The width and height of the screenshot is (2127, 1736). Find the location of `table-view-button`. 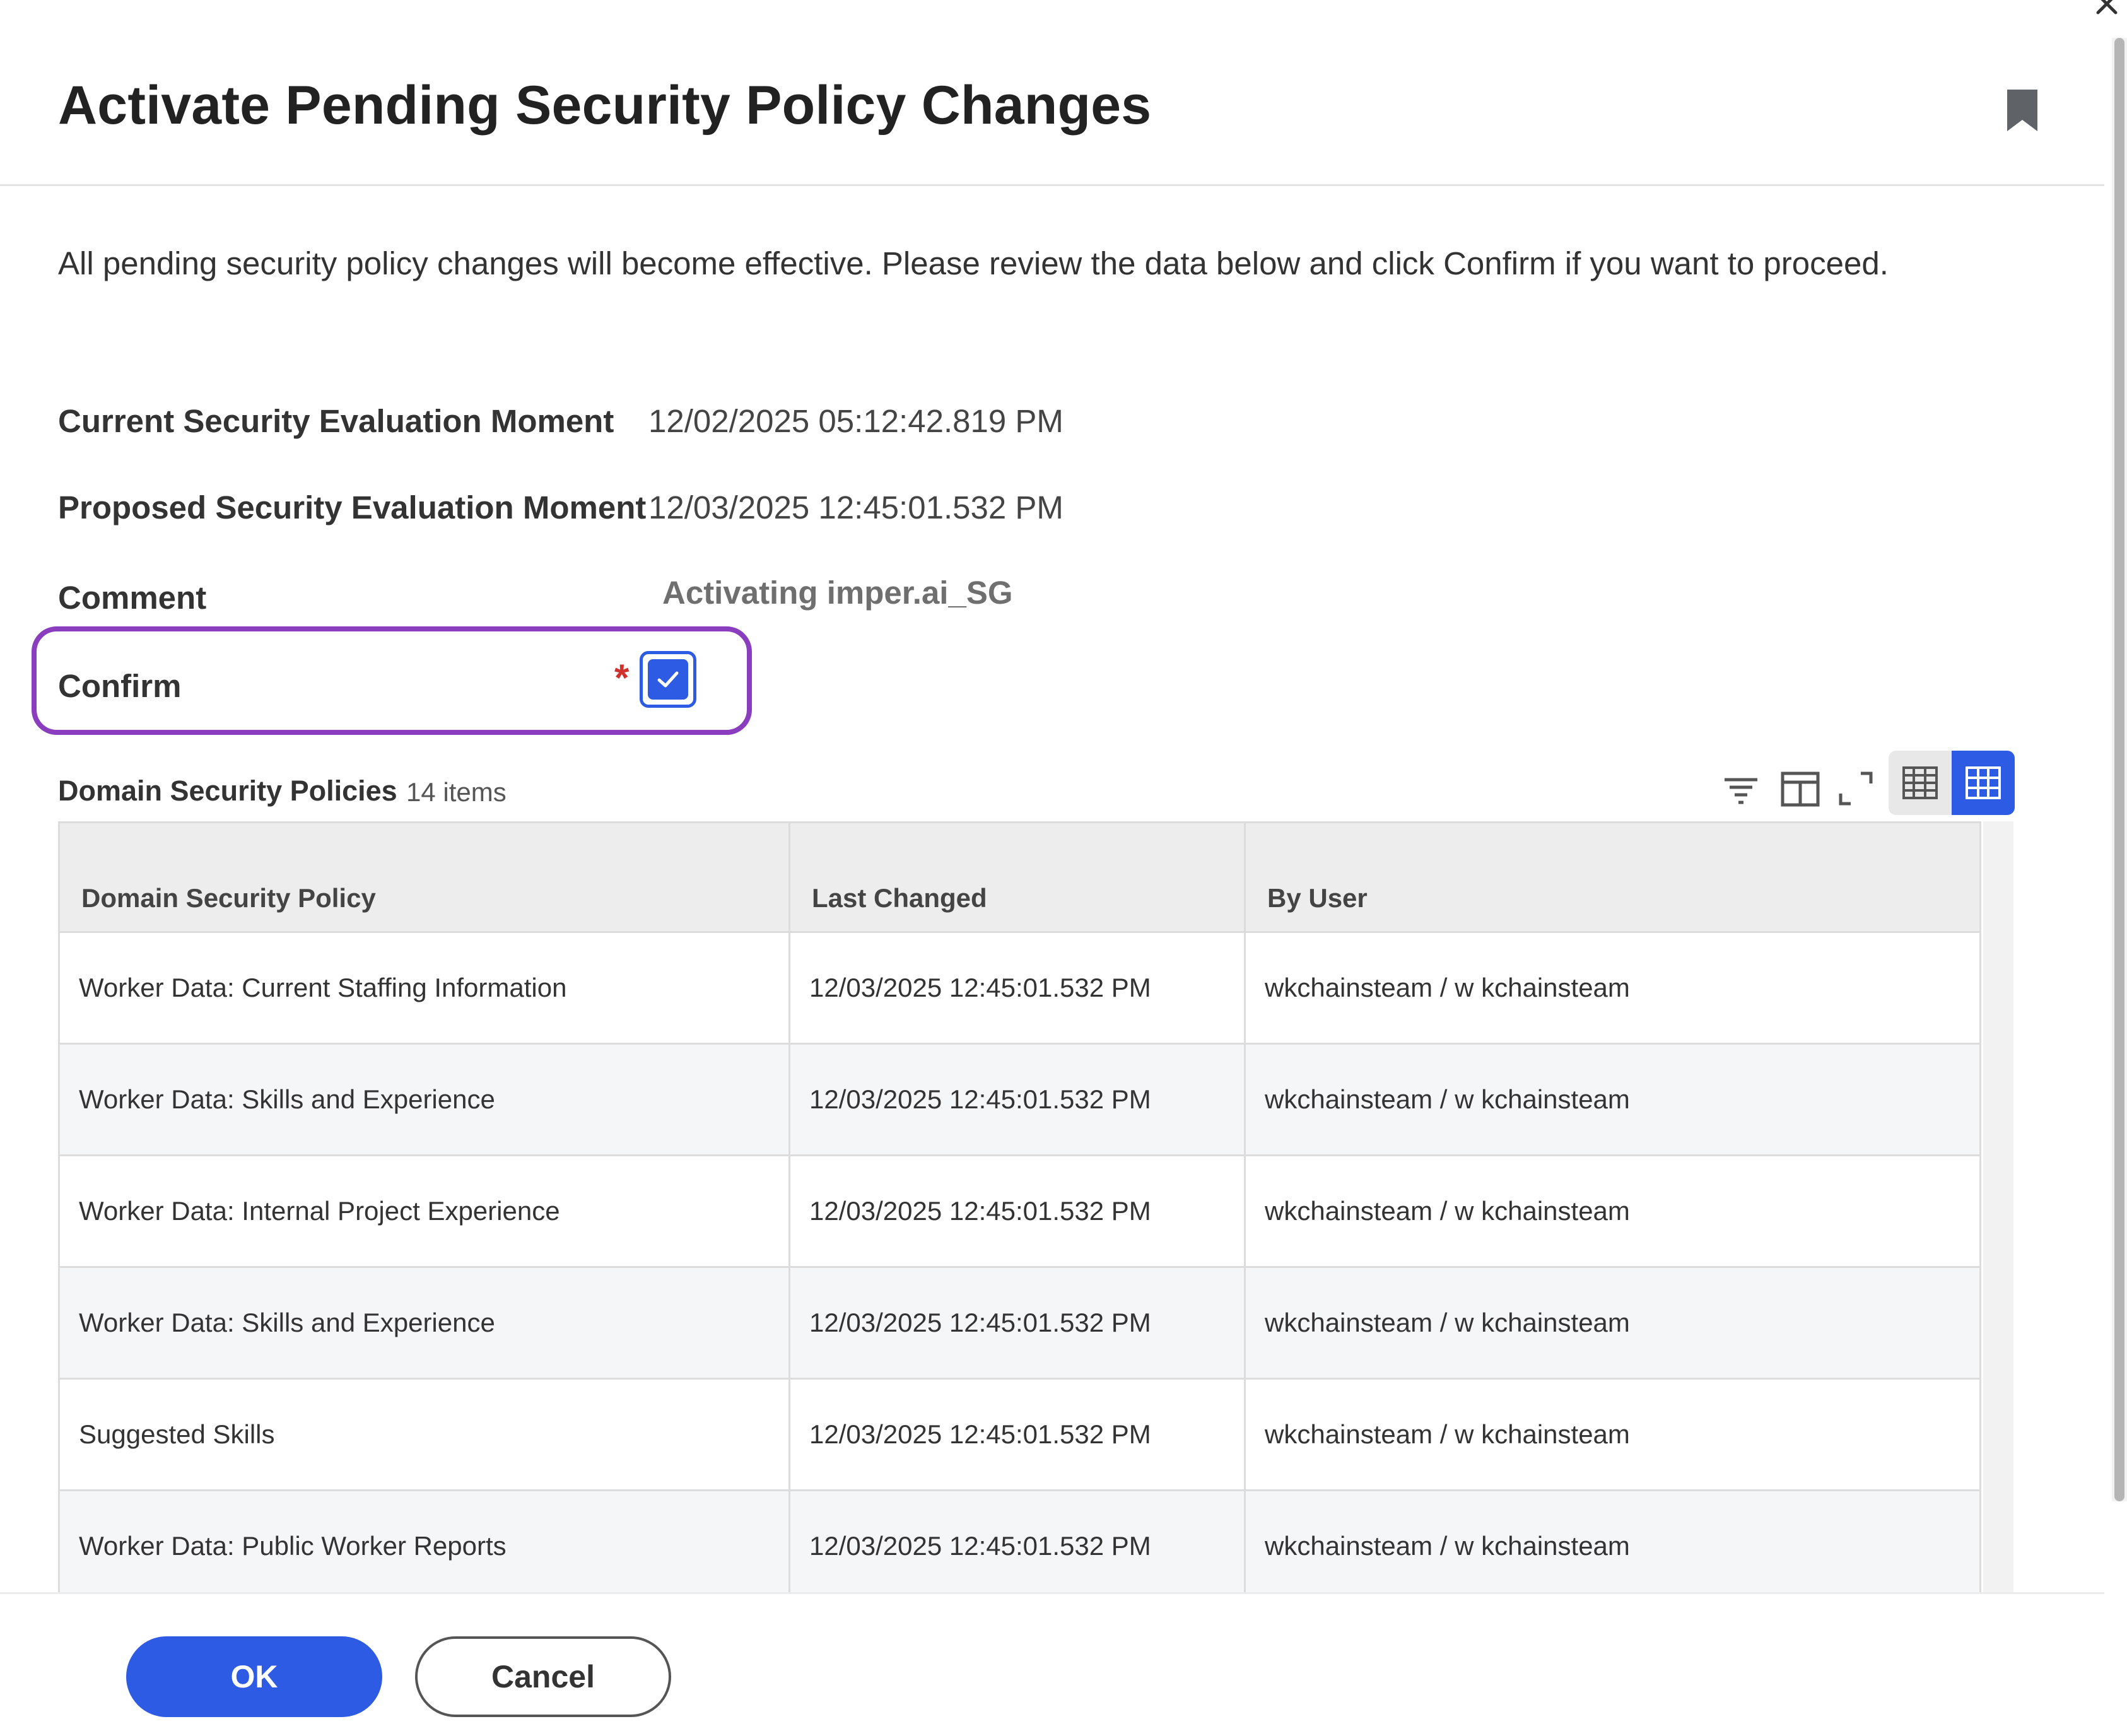

table-view-button is located at coordinates (1920, 783).